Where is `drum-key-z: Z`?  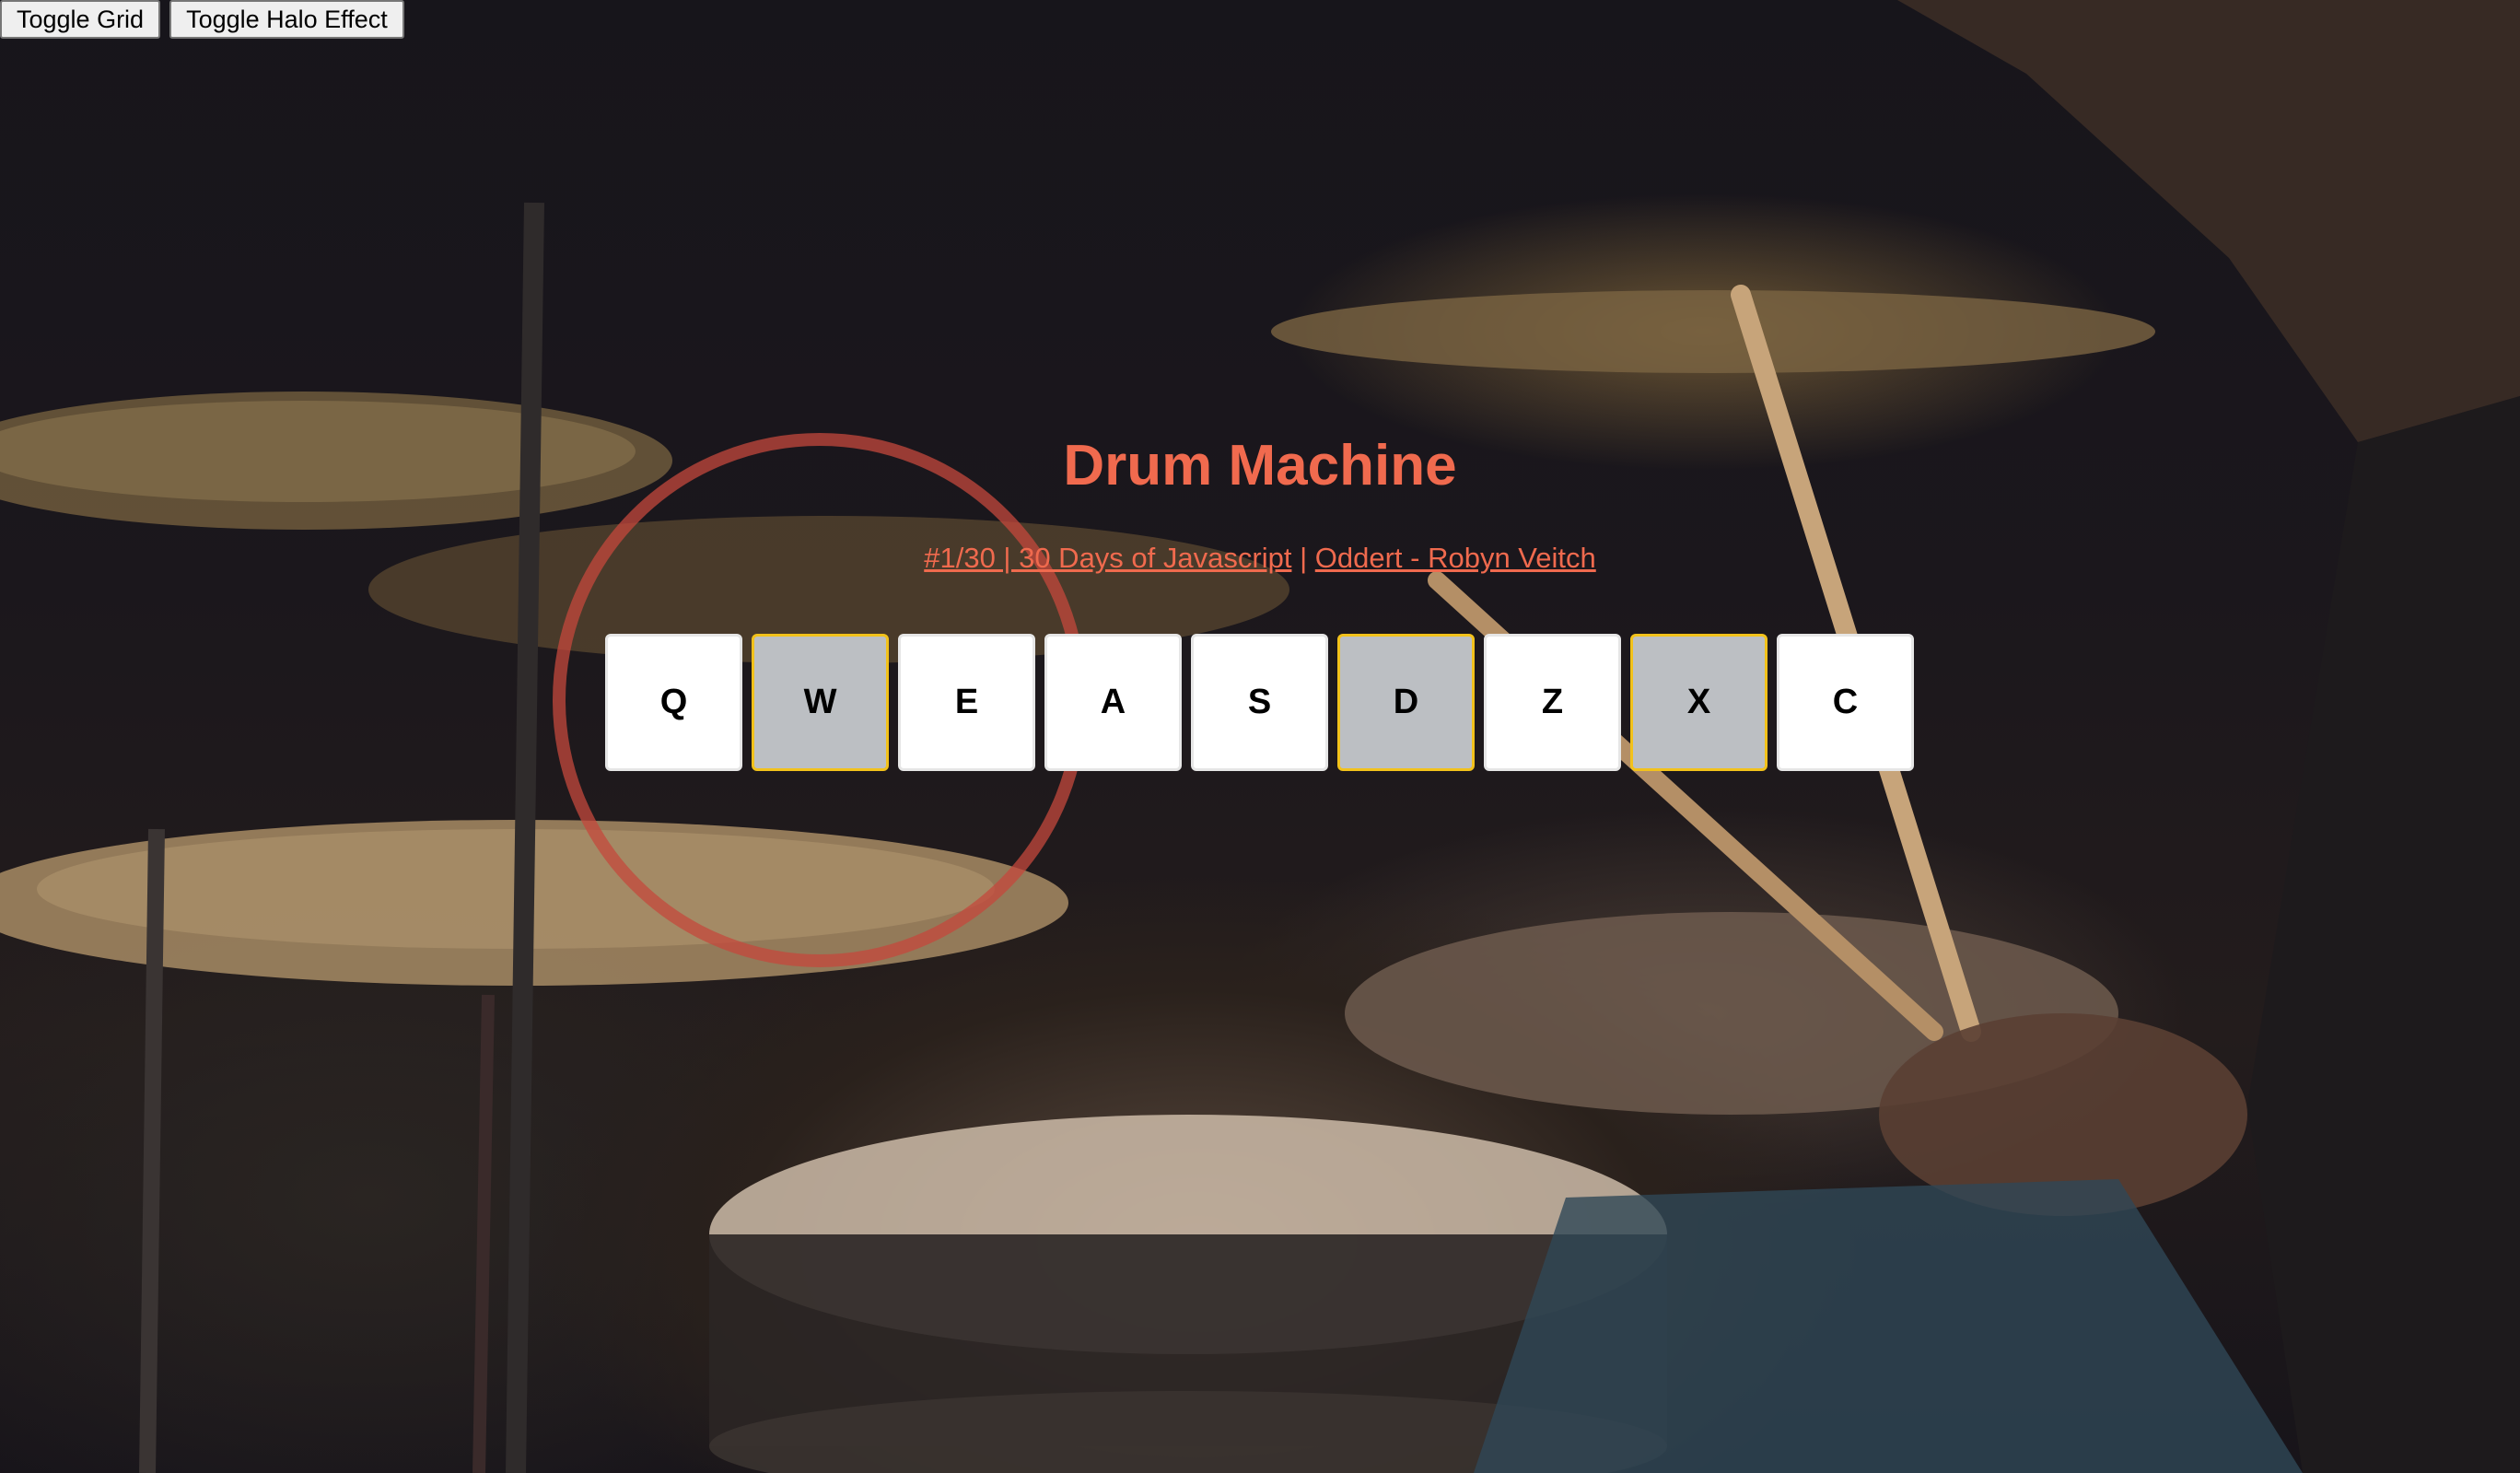
drum-key-z: Z is located at coordinates (1552, 702).